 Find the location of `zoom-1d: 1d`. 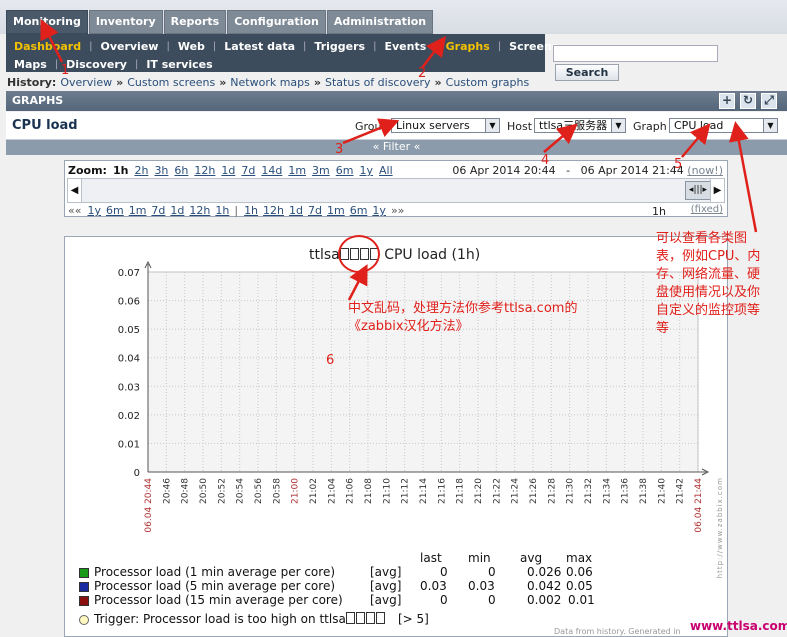

zoom-1d: 1d is located at coordinates (228, 170).